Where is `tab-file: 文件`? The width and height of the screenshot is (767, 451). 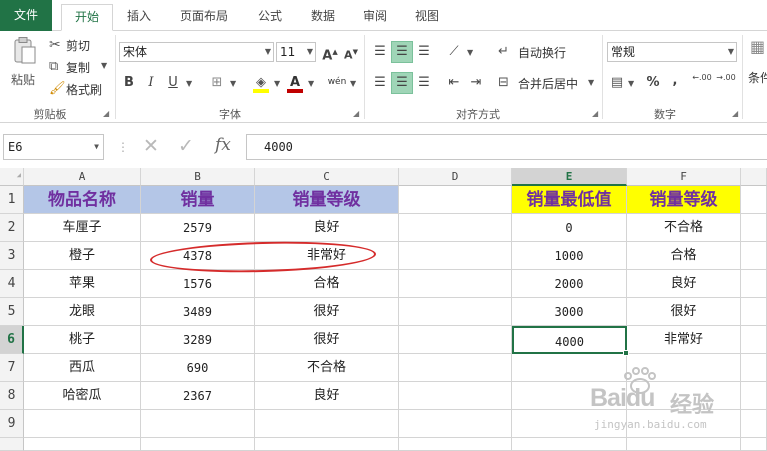 tab-file: 文件 is located at coordinates (26, 15).